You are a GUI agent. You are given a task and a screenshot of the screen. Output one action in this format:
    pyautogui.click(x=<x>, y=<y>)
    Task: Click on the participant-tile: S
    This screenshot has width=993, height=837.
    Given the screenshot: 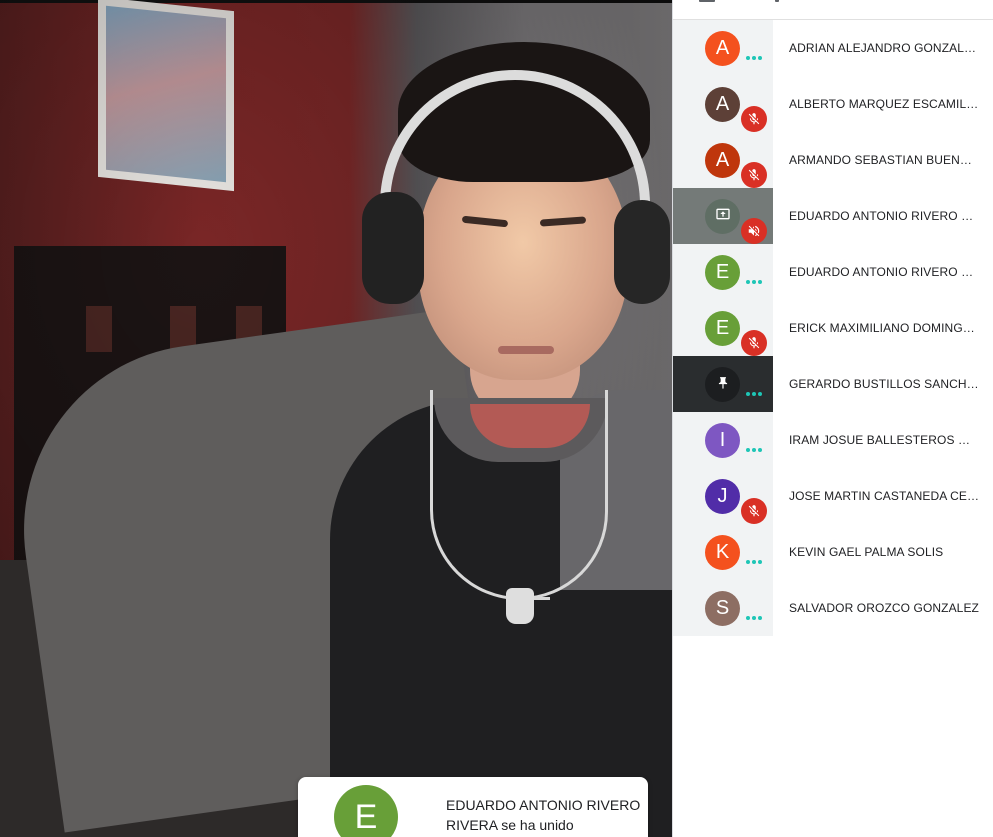 What is the action you would take?
    pyautogui.click(x=723, y=608)
    